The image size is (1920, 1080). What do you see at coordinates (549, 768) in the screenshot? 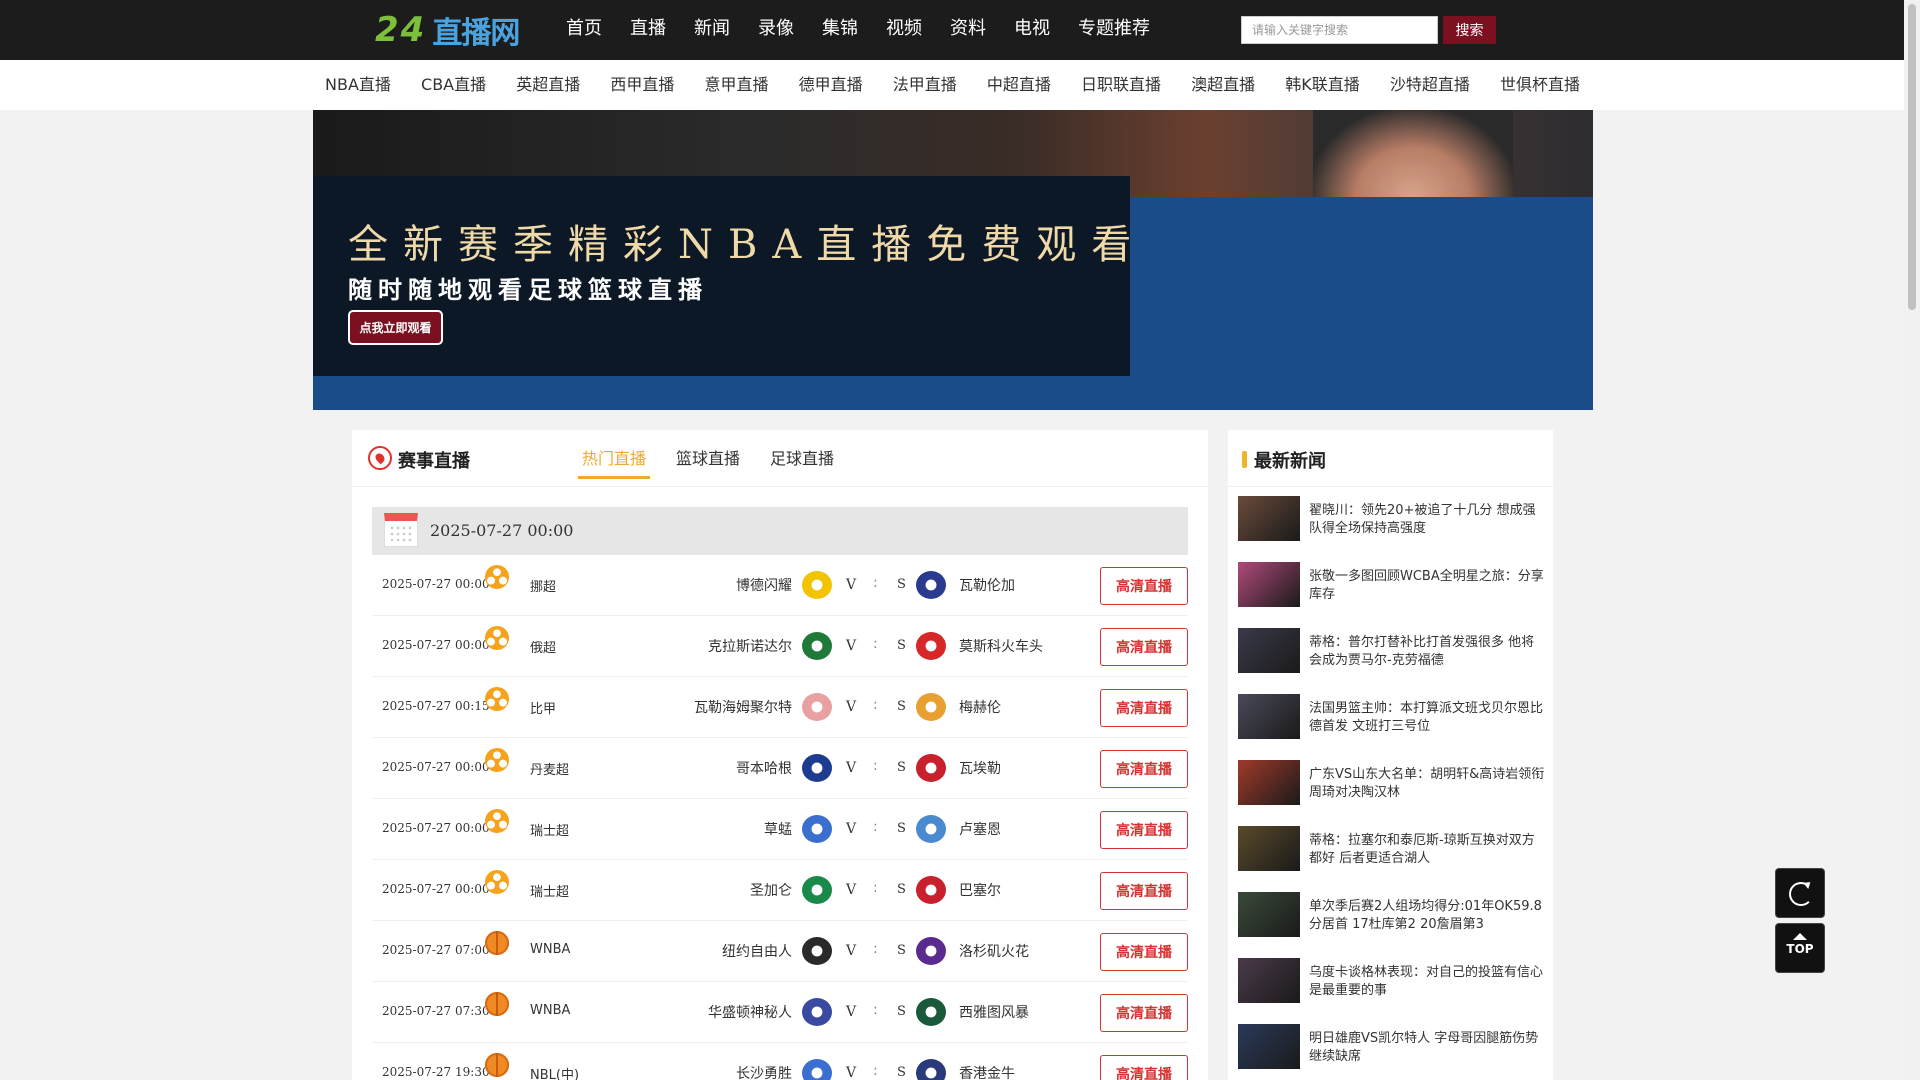
I see `match-league: 丹麦超` at bounding box center [549, 768].